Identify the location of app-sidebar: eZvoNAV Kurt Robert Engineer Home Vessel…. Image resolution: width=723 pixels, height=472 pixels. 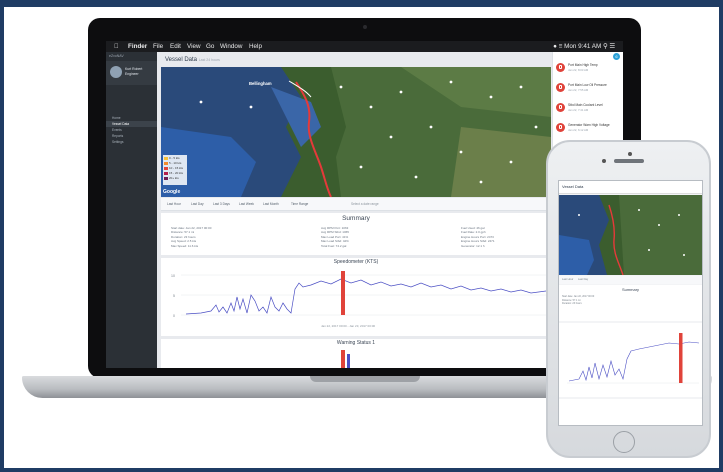
(131, 210).